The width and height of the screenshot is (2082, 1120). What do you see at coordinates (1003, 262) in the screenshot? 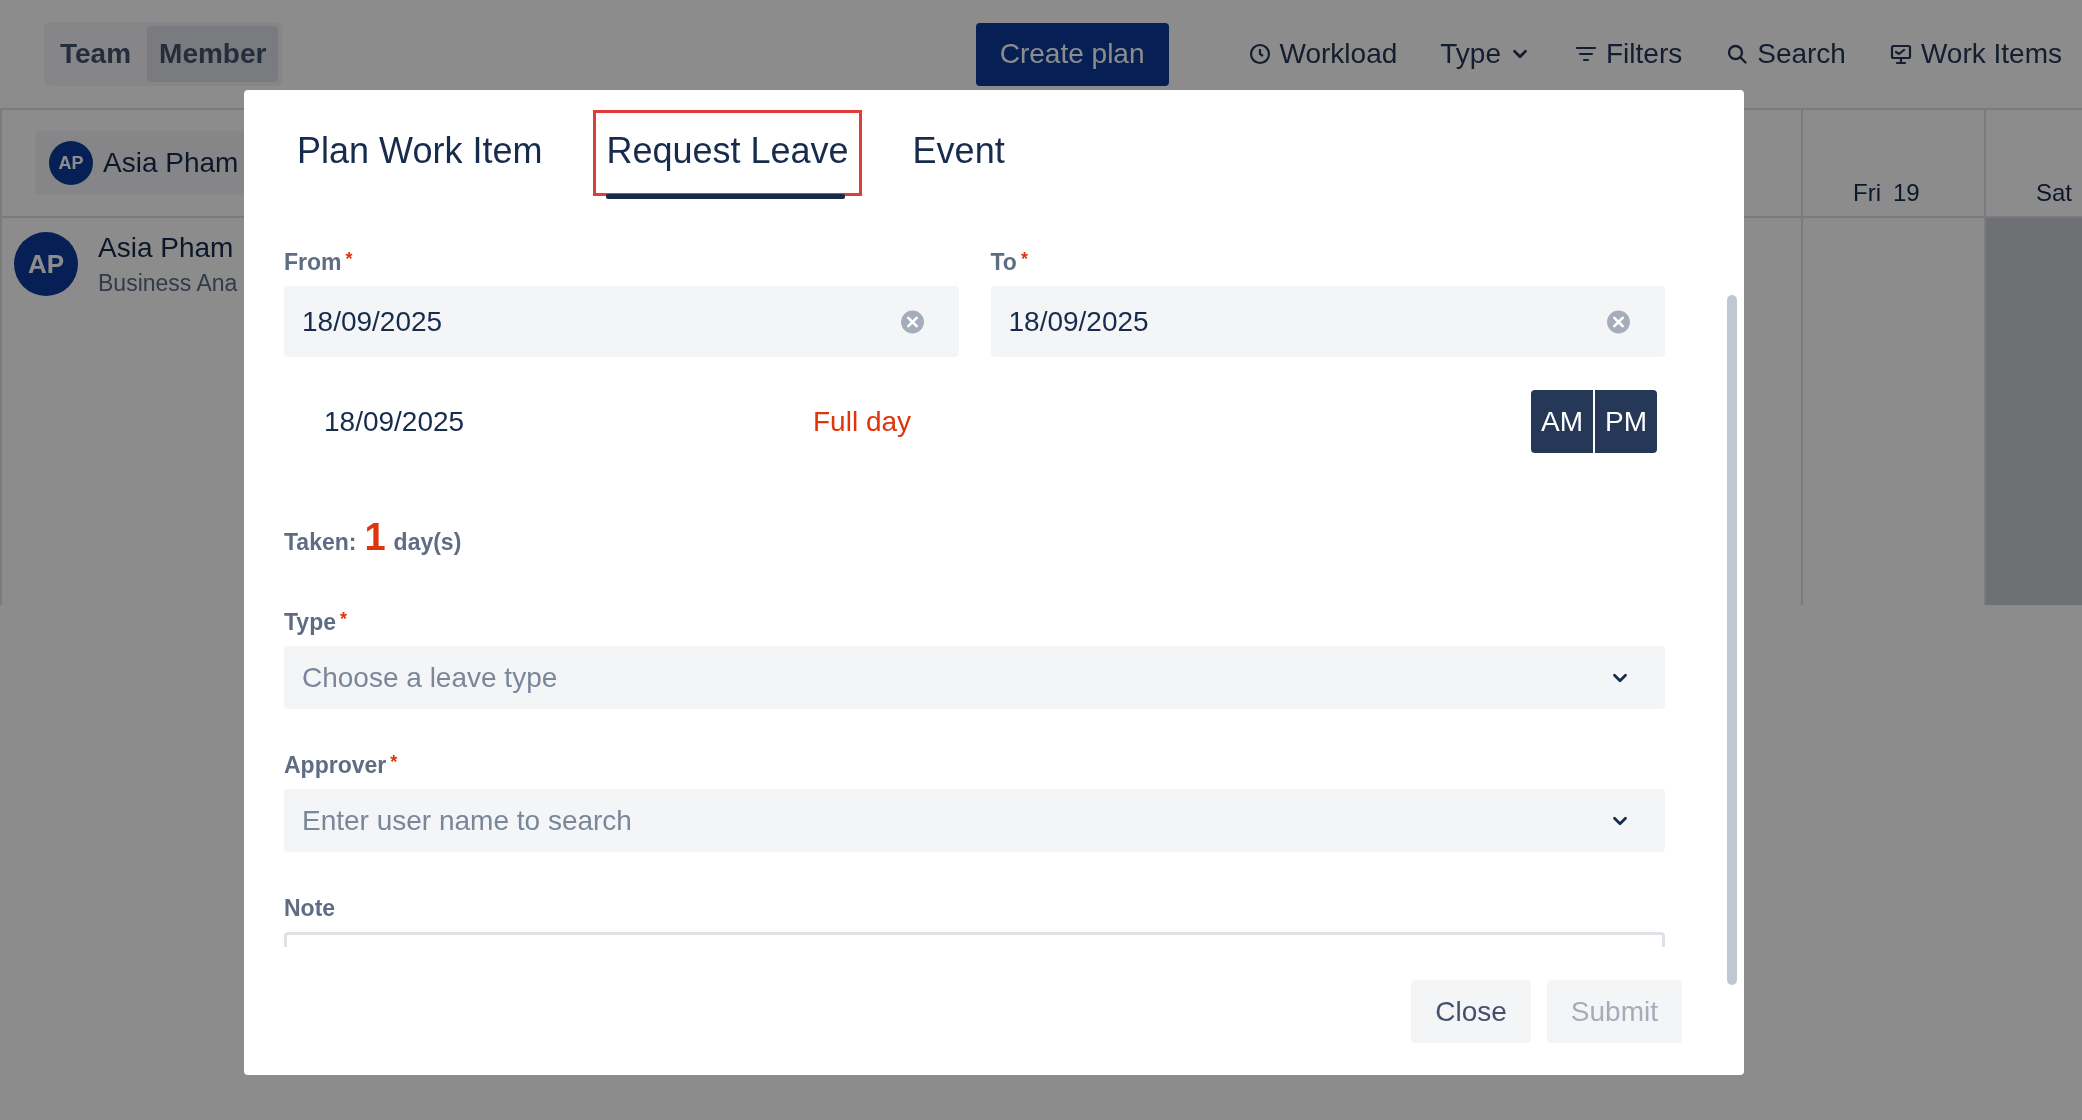
I see `field-label: To` at bounding box center [1003, 262].